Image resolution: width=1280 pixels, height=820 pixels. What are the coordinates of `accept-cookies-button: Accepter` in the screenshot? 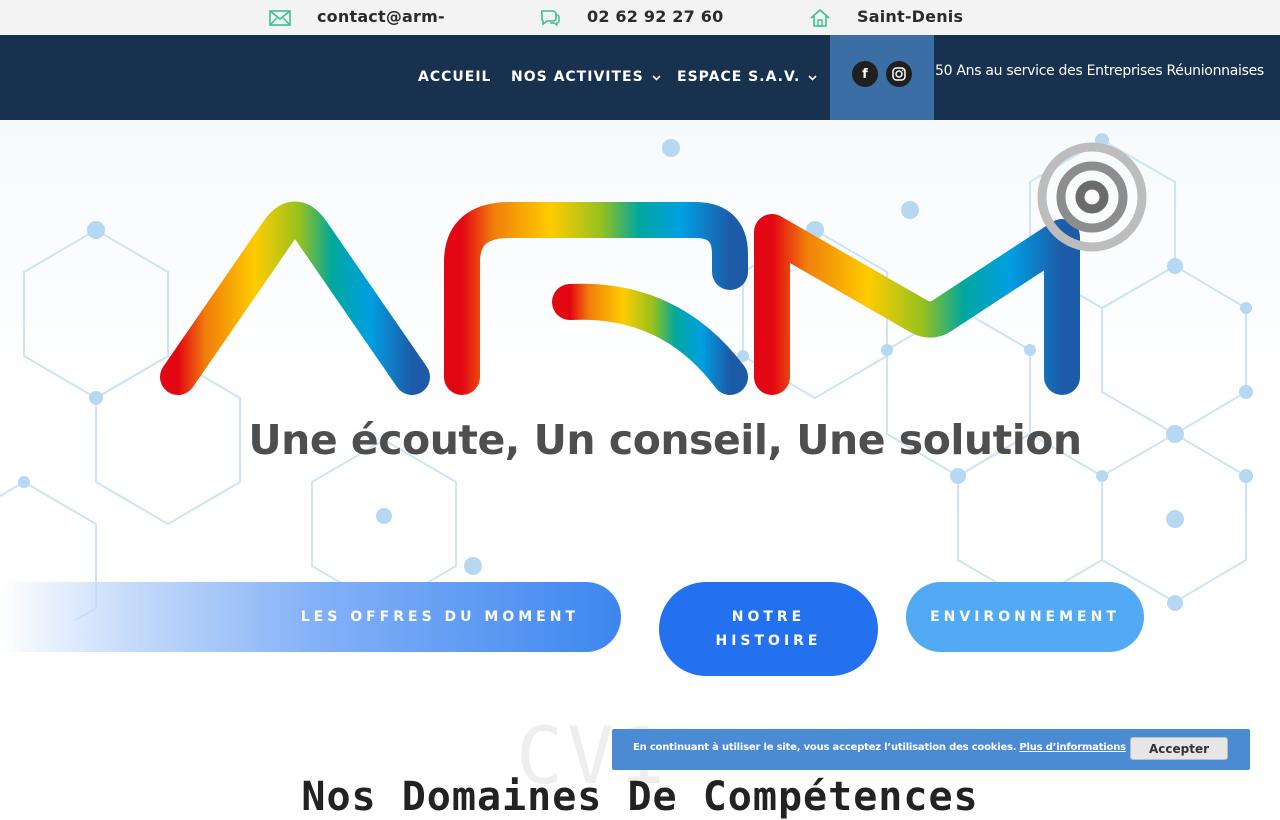 It's located at (1179, 748).